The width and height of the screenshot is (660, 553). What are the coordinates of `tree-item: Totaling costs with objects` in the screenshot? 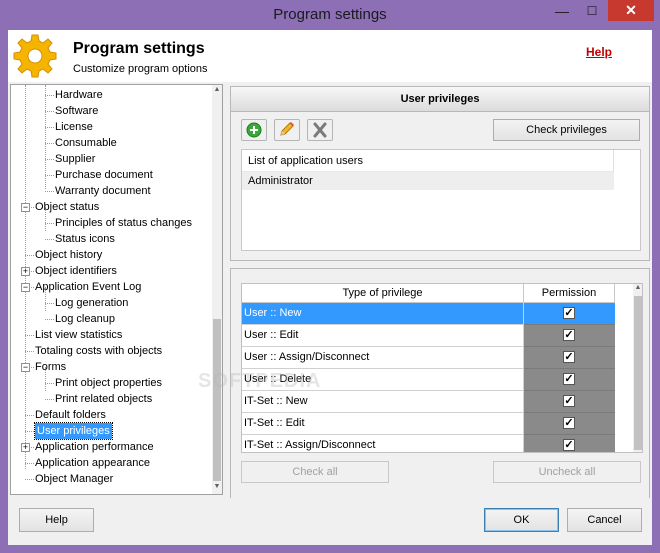 It's located at (98, 351).